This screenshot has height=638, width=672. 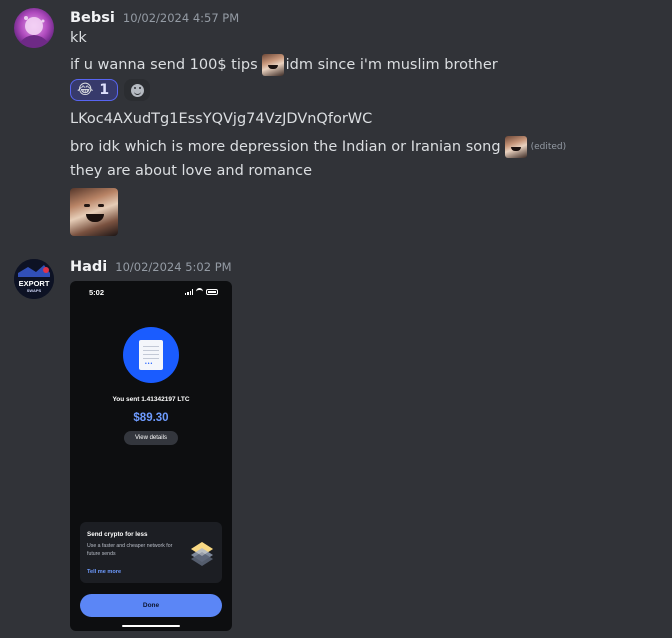 I want to click on message-line: kk, so click(x=78, y=38).